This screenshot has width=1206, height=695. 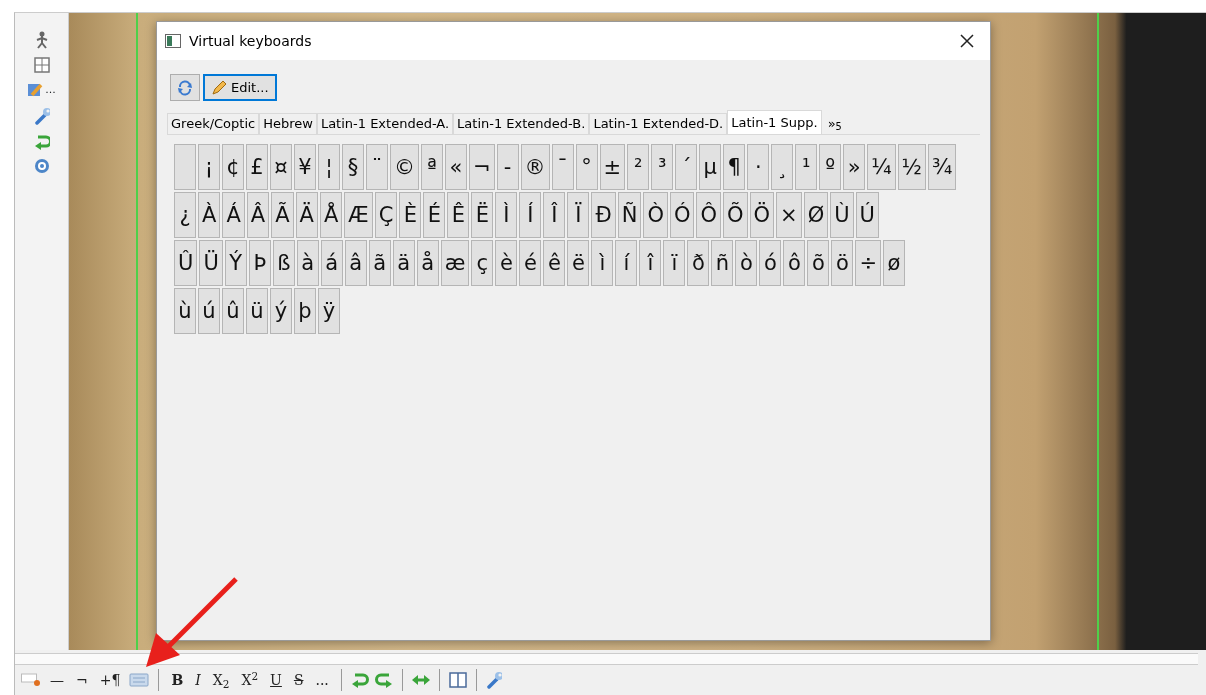 What do you see at coordinates (722, 263) in the screenshot?
I see `character-key: ñ` at bounding box center [722, 263].